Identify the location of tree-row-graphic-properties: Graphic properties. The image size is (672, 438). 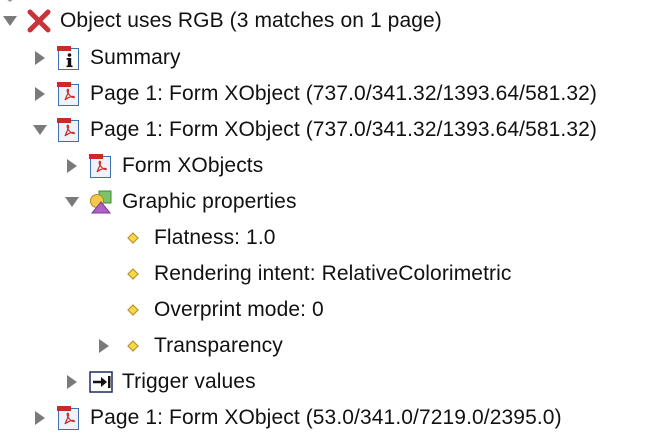
(179, 202).